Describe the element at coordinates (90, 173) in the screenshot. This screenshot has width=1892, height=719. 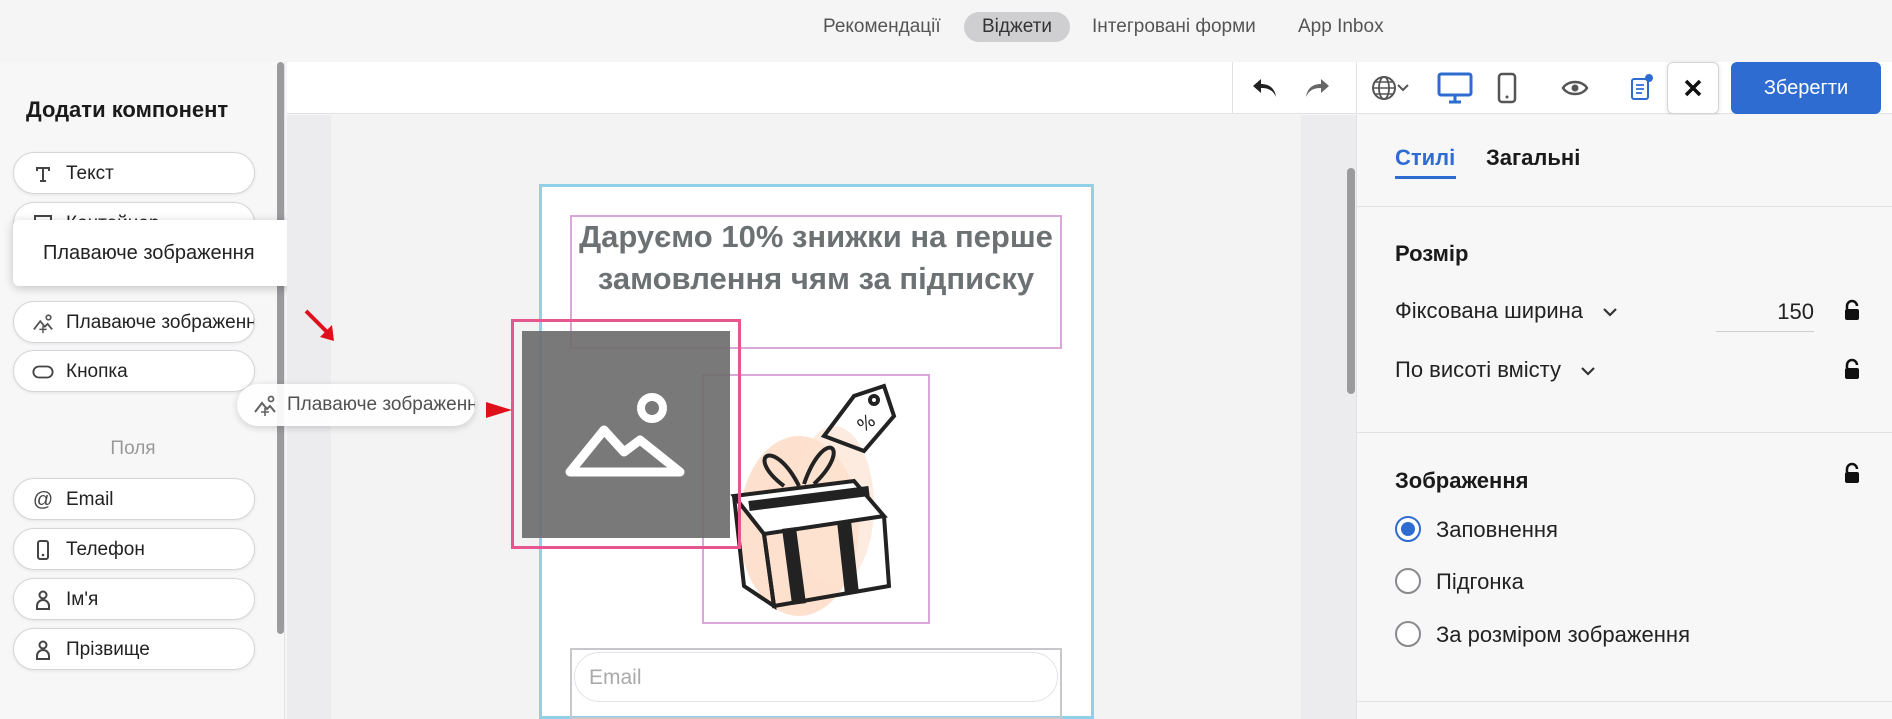
I see `component-label: Текст` at that location.